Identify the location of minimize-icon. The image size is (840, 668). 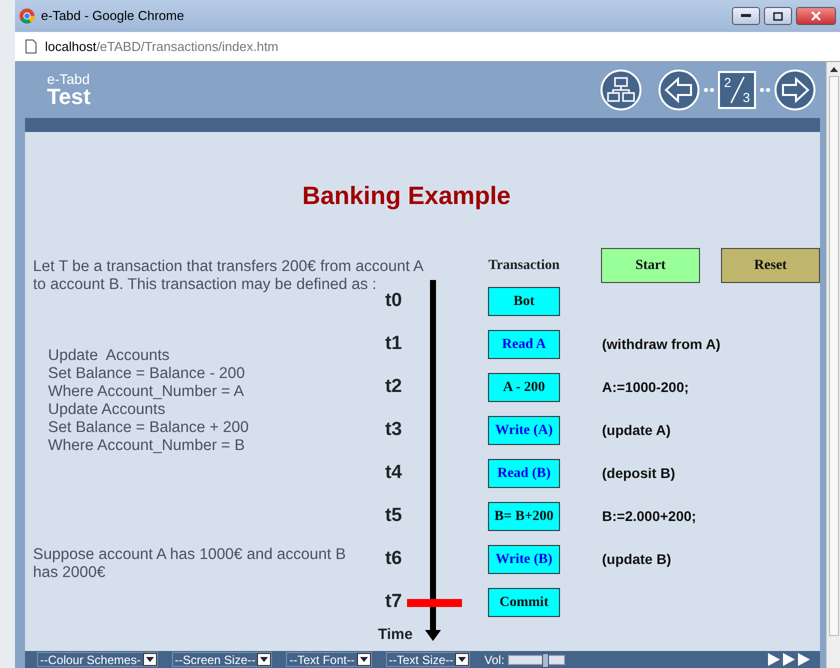
(746, 16).